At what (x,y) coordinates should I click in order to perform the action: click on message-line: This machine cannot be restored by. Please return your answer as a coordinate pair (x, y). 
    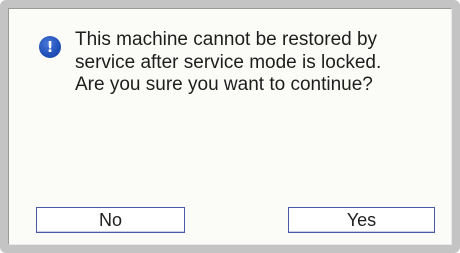
    Looking at the image, I should click on (226, 39).